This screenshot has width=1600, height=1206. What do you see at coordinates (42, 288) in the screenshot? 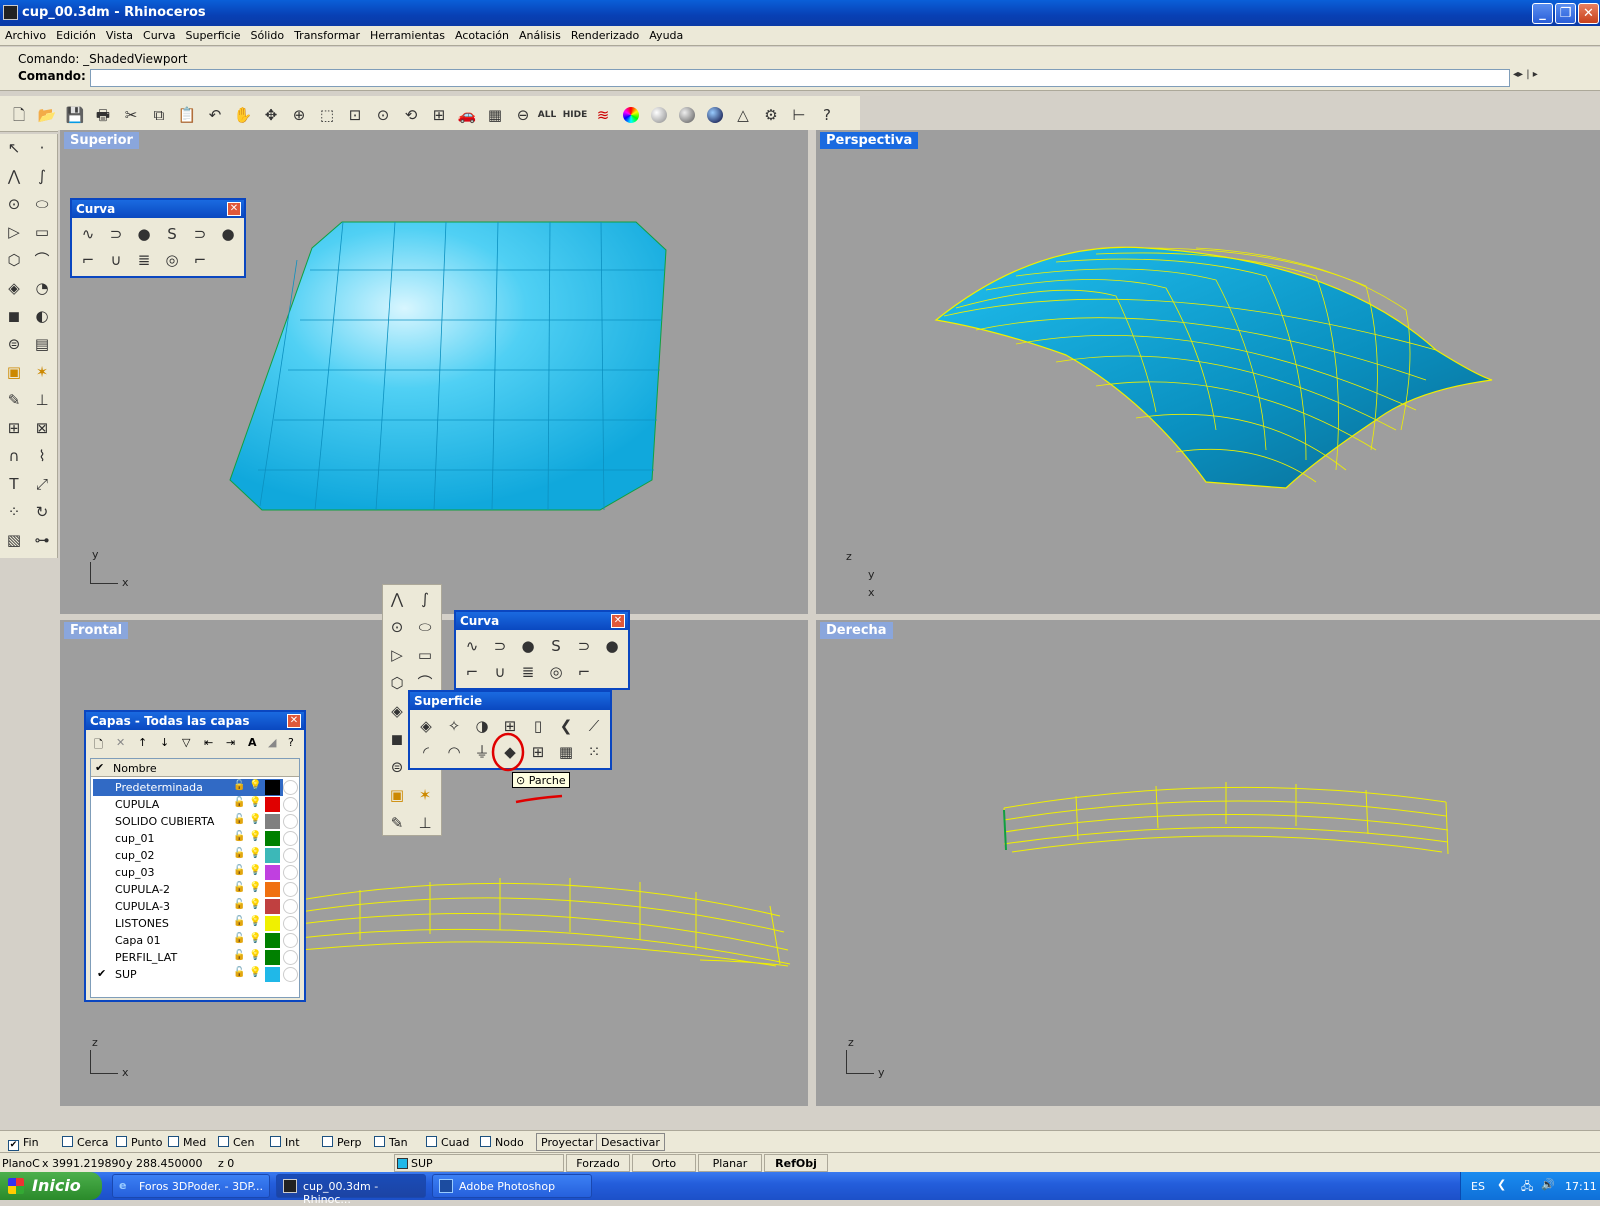
I see `revolve-icon: ◔` at bounding box center [42, 288].